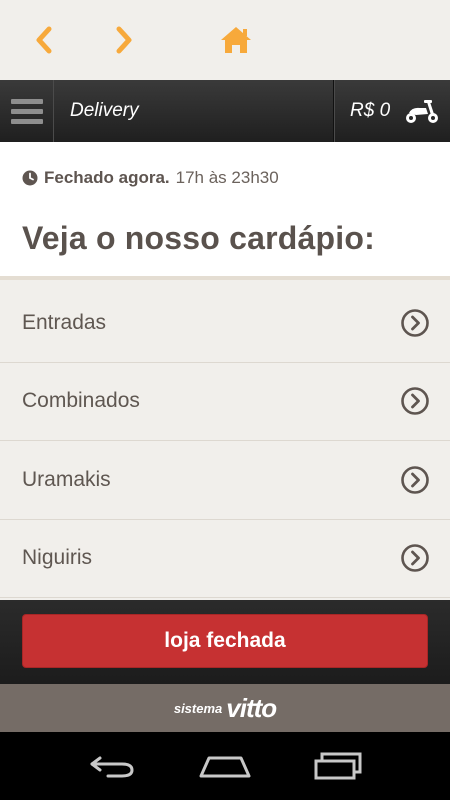 This screenshot has height=800, width=450. Describe the element at coordinates (225, 480) in the screenshot. I see `category-item-uramakis: Uramakis` at that location.